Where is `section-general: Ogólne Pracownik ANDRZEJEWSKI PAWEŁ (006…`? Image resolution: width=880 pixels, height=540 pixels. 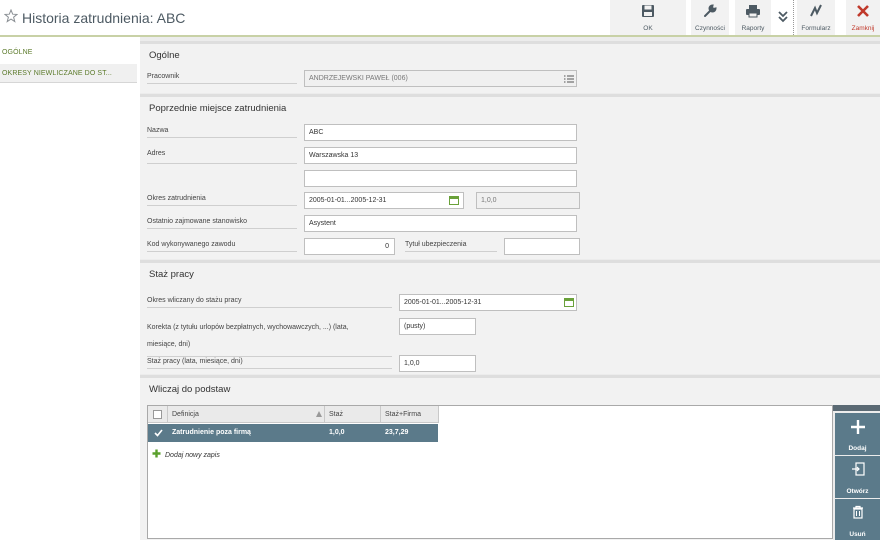 section-general: Ogólne Pracownik ANDRZEJEWSKI PAWEŁ (006… is located at coordinates (510, 67).